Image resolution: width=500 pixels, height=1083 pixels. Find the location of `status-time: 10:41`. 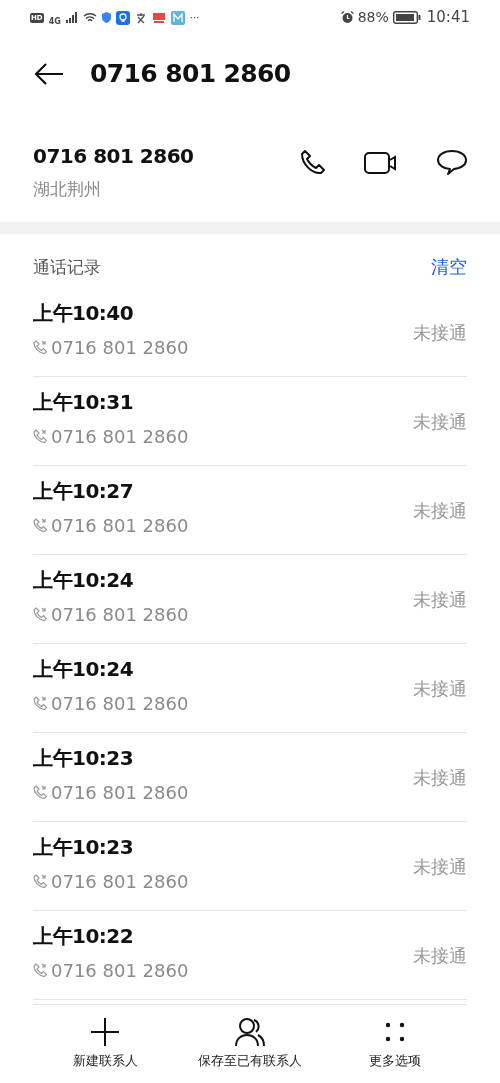

status-time: 10:41 is located at coordinates (448, 18).